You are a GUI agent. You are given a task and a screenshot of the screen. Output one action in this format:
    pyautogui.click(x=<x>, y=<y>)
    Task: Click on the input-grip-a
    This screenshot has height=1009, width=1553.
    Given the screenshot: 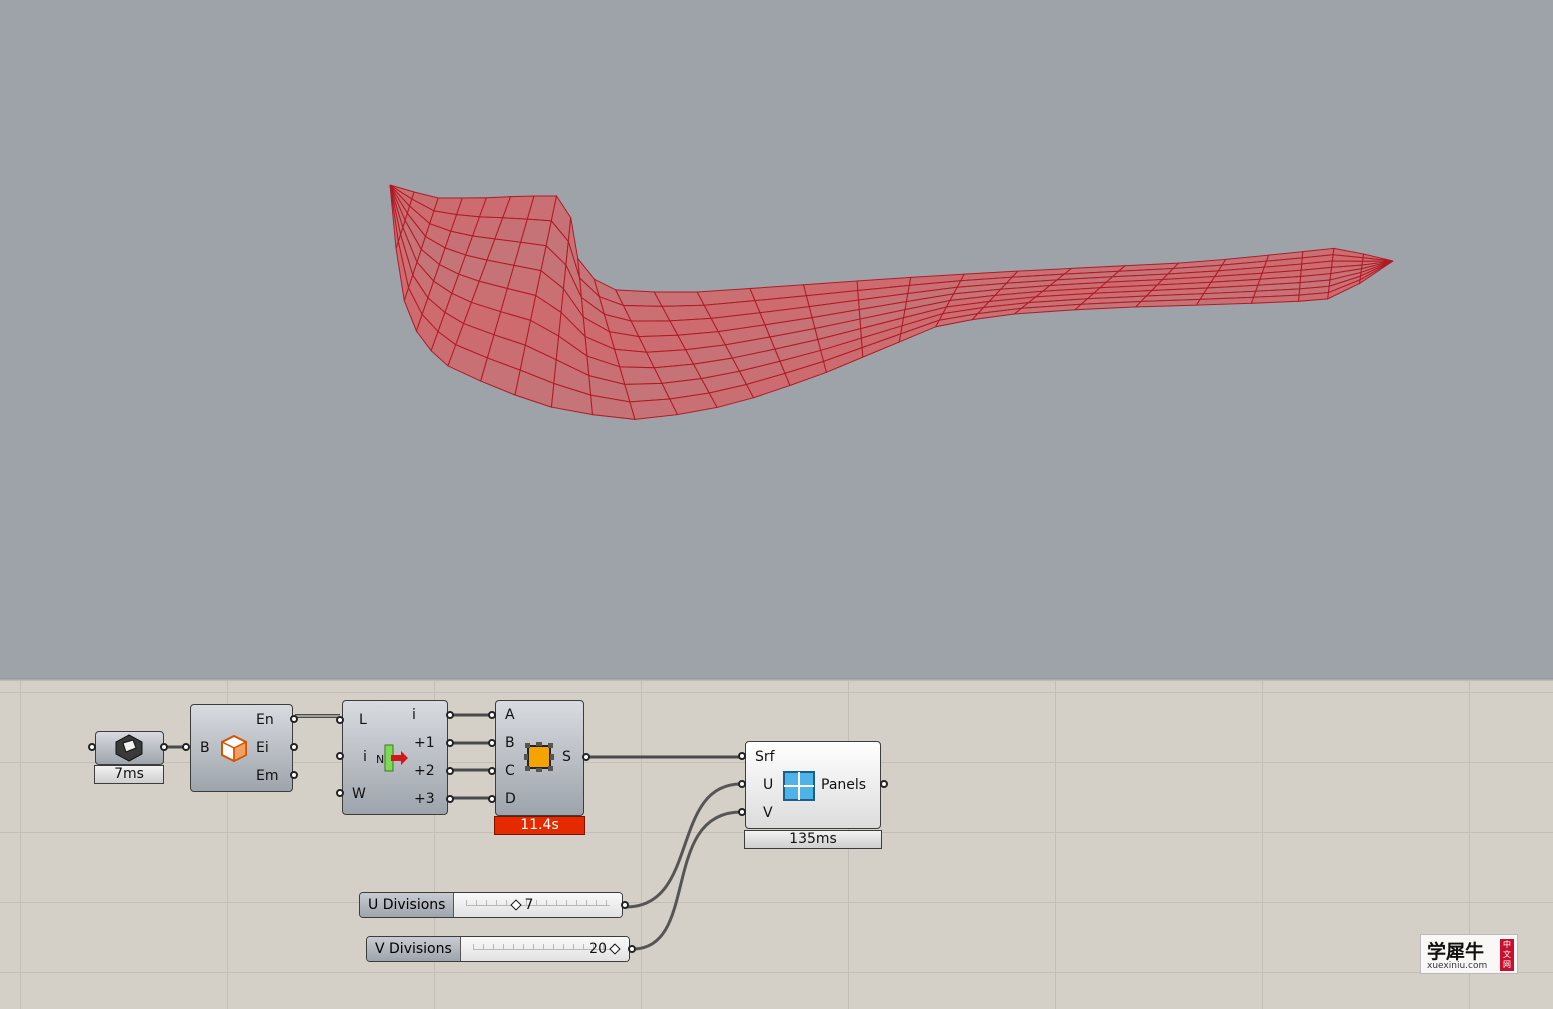 What is the action you would take?
    pyautogui.click(x=492, y=715)
    